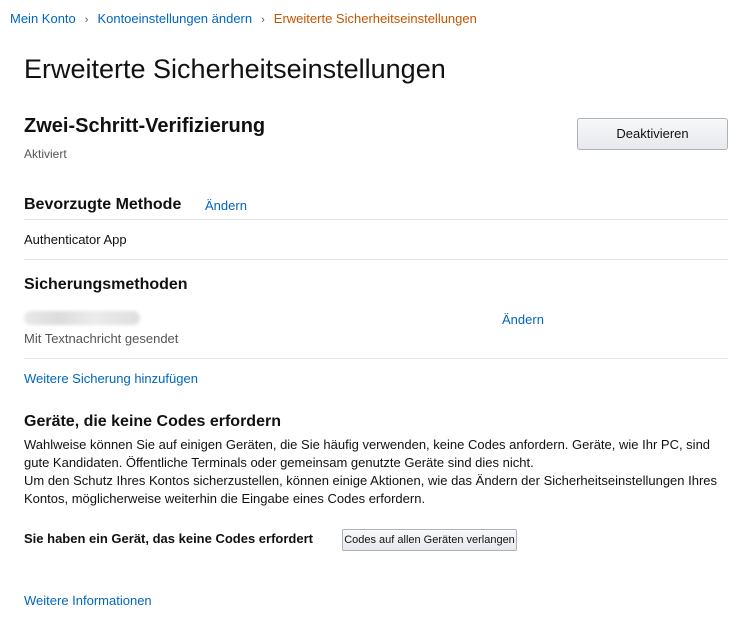 Image resolution: width=745 pixels, height=619 pixels. Describe the element at coordinates (152, 421) in the screenshot. I see `trusted-devices-title: Geräte, die keine Codes erfordern` at that location.